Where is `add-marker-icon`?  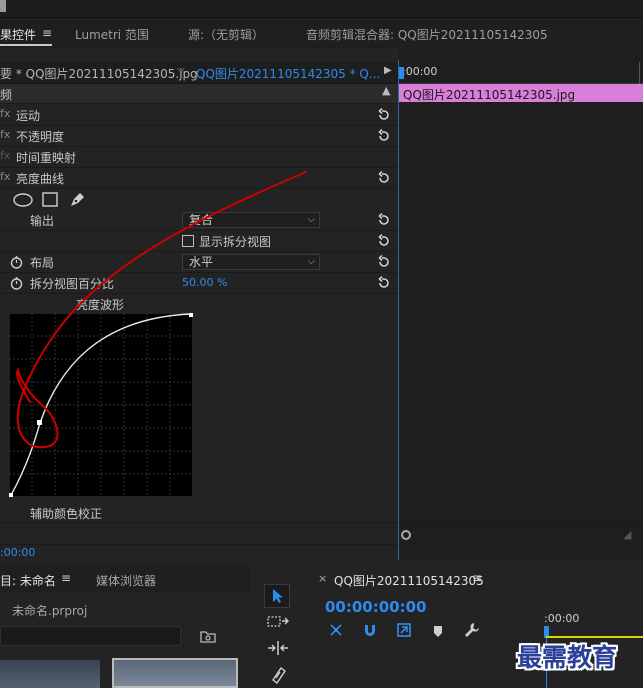
add-marker-icon is located at coordinates (438, 631).